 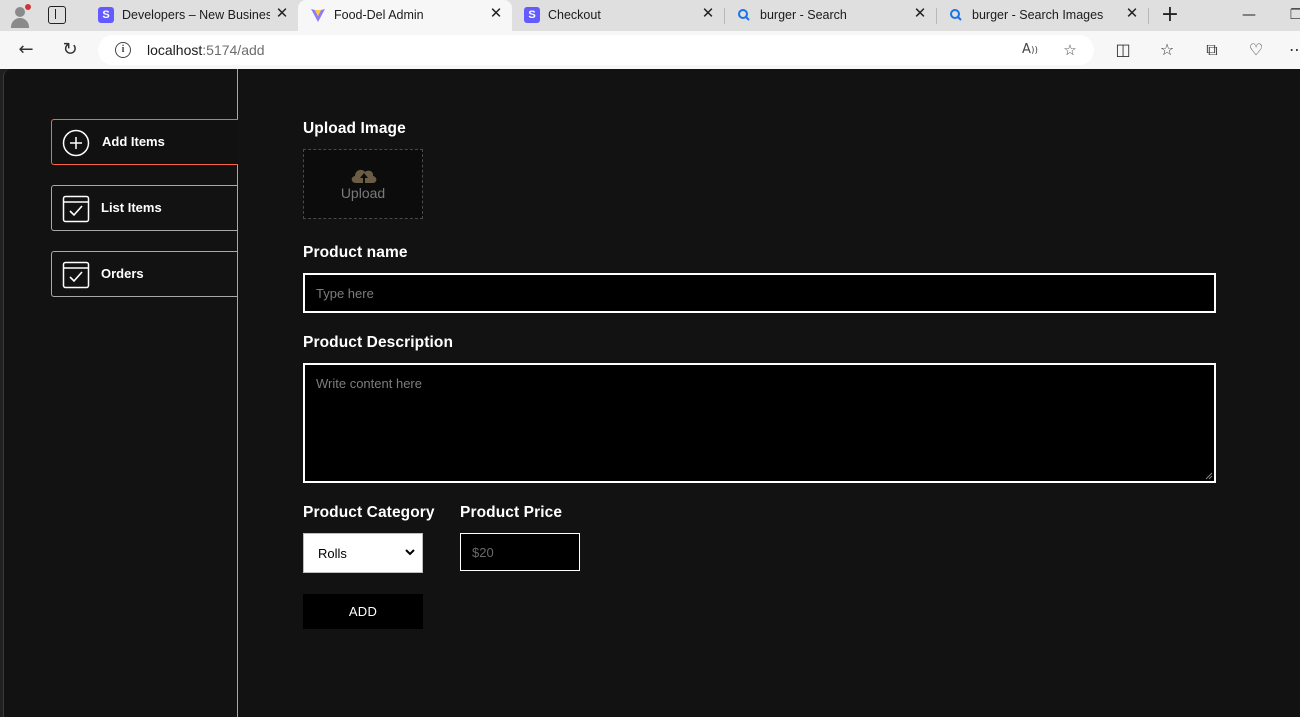 What do you see at coordinates (363, 193) in the screenshot?
I see `upload-text: Upload` at bounding box center [363, 193].